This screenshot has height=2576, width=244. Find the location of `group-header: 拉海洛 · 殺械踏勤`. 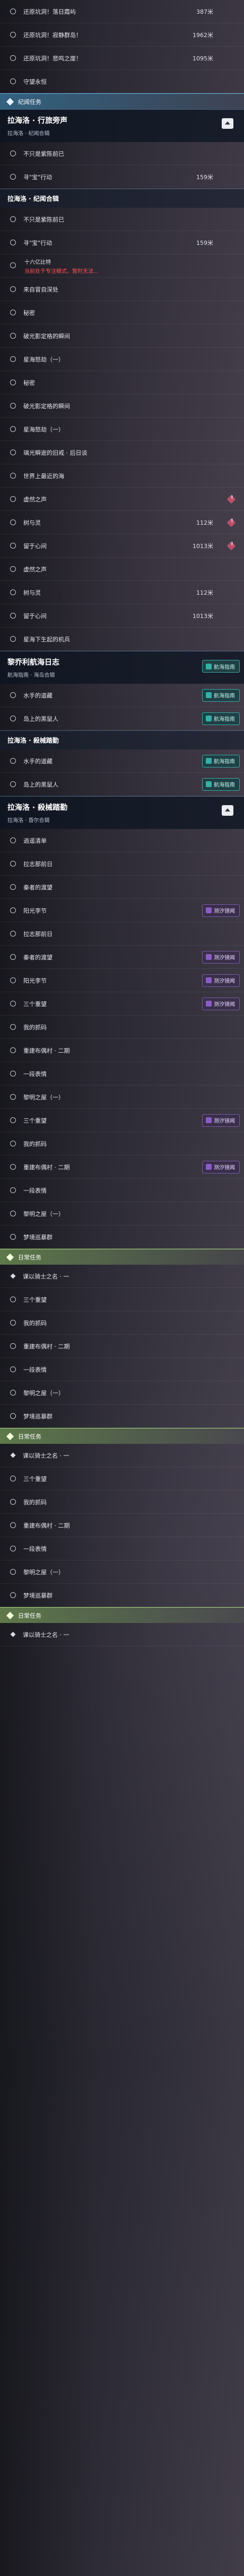

group-header: 拉海洛 · 殺械踏勤 is located at coordinates (122, 739).